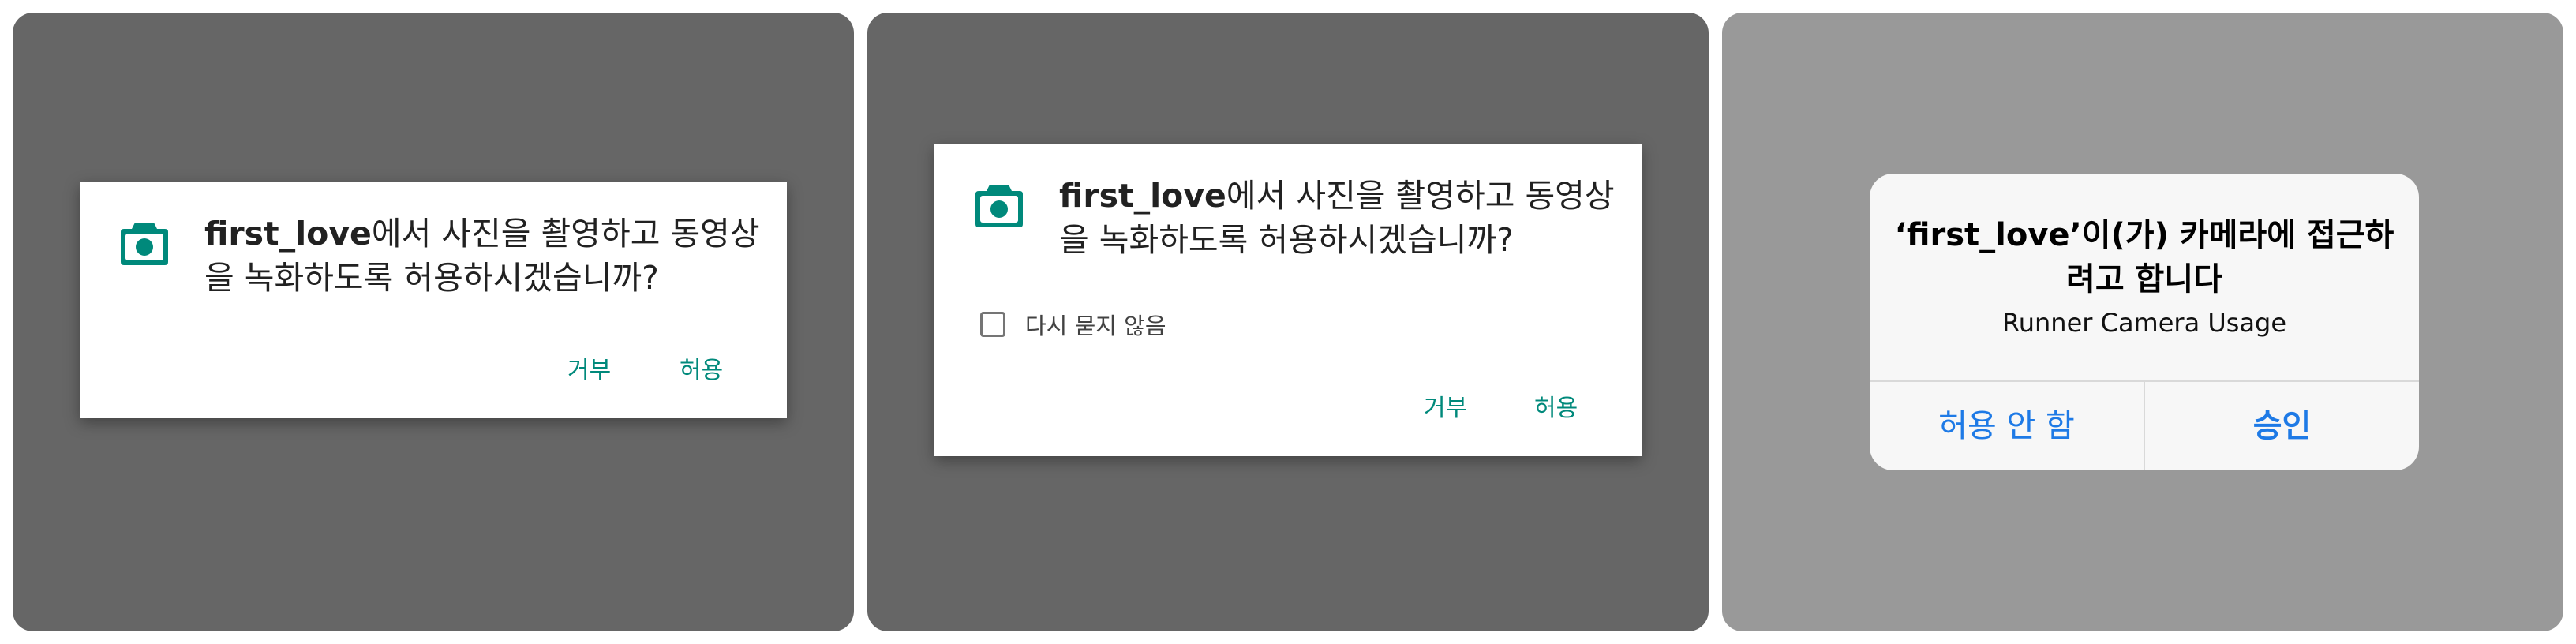 This screenshot has height=644, width=2576. Describe the element at coordinates (1095, 324) in the screenshot. I see `dont-ask-again-label: 다시 묻지 않음` at that location.